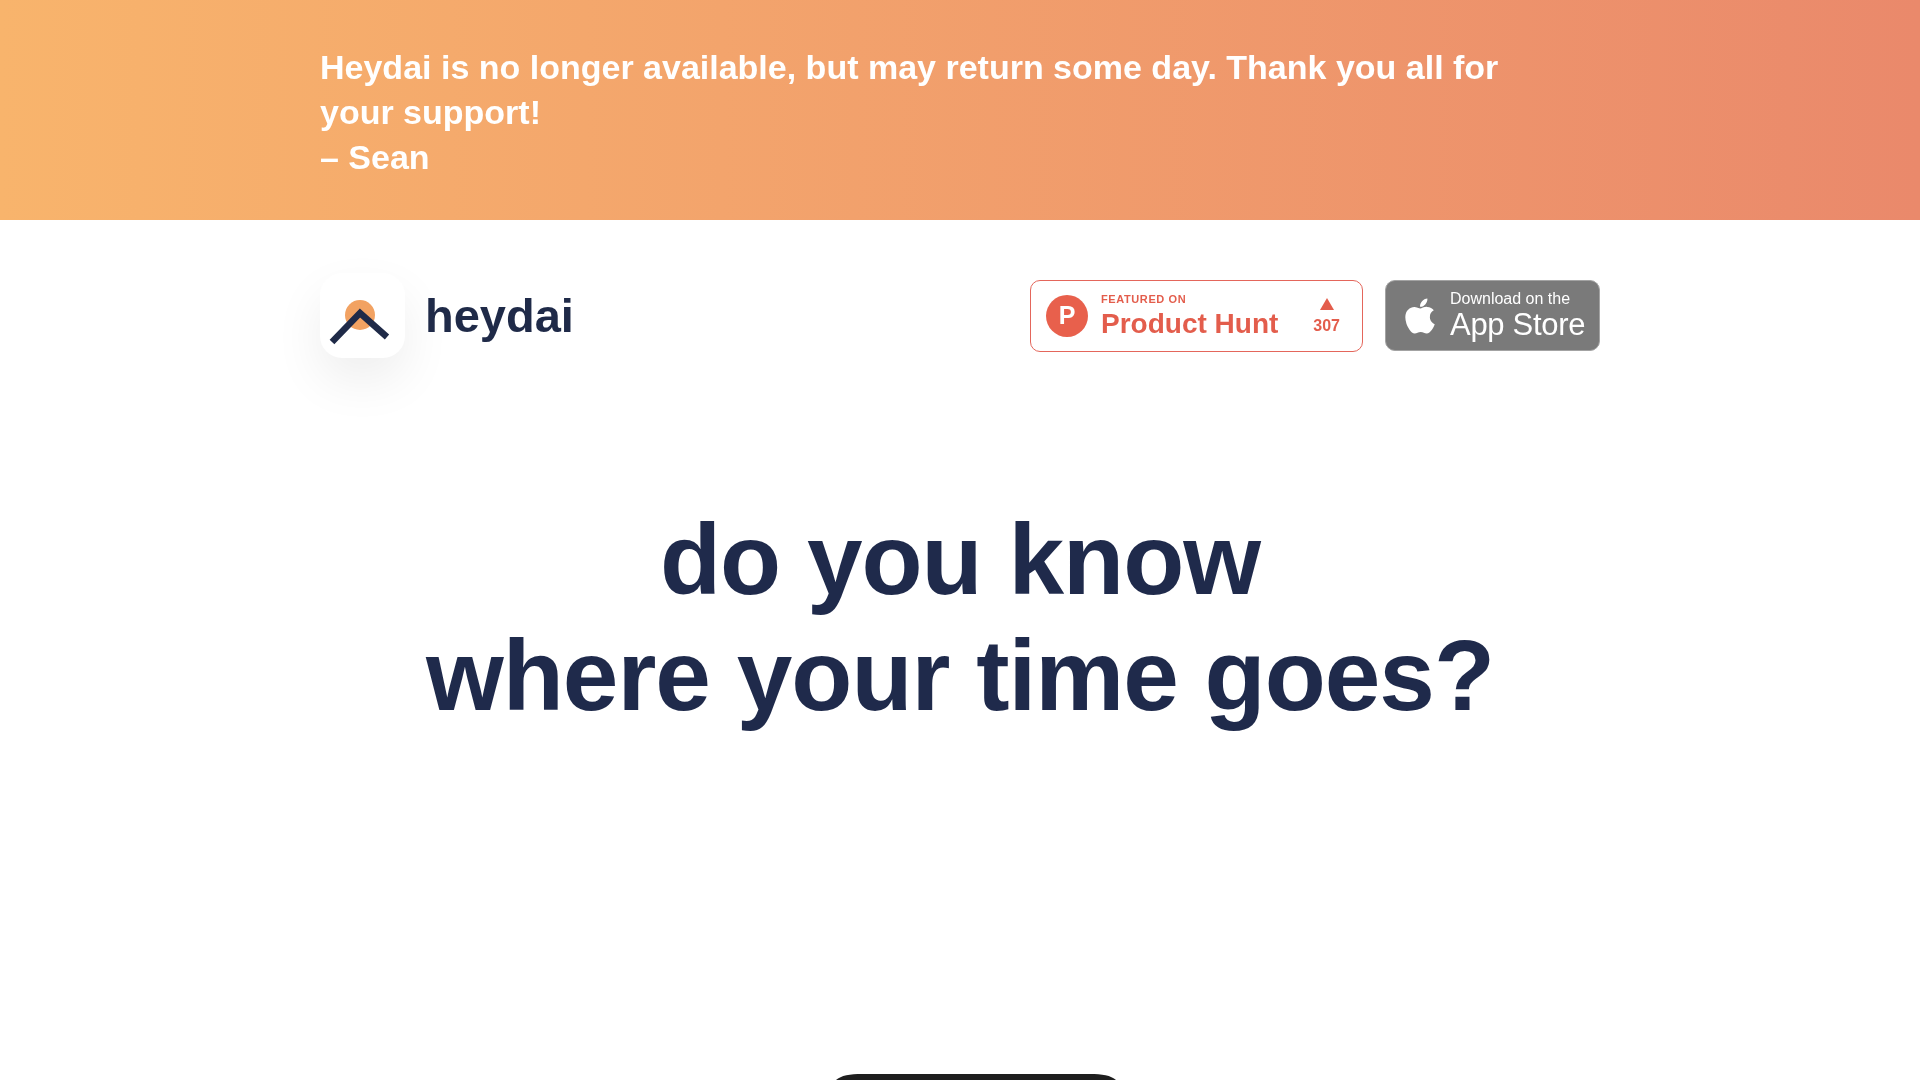 The height and width of the screenshot is (1080, 1920). Describe the element at coordinates (960, 617) in the screenshot. I see `headline: do you know where your time goes?` at that location.